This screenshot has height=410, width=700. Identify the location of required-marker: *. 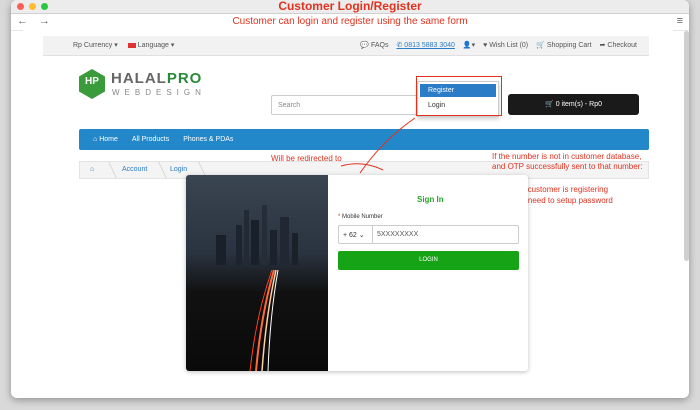
(339, 217).